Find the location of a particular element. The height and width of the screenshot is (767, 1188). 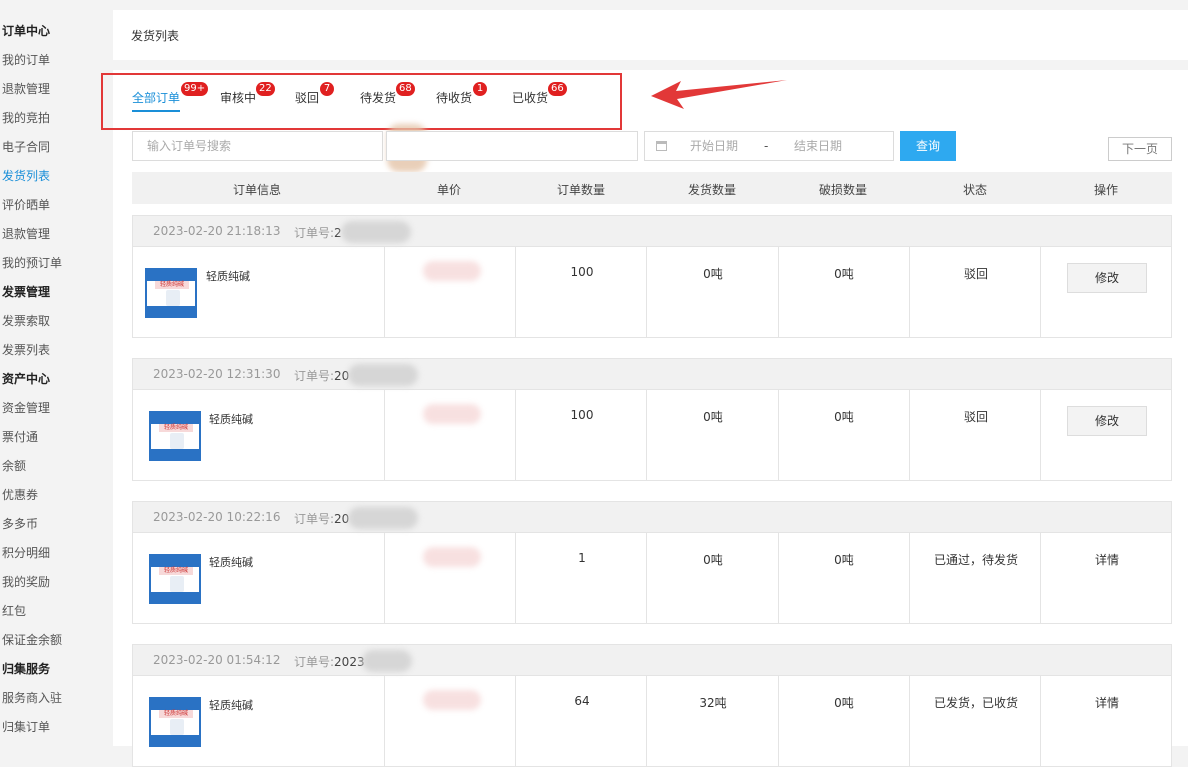

date-range-picker: 开始日期 - 结束日期 is located at coordinates (769, 146).